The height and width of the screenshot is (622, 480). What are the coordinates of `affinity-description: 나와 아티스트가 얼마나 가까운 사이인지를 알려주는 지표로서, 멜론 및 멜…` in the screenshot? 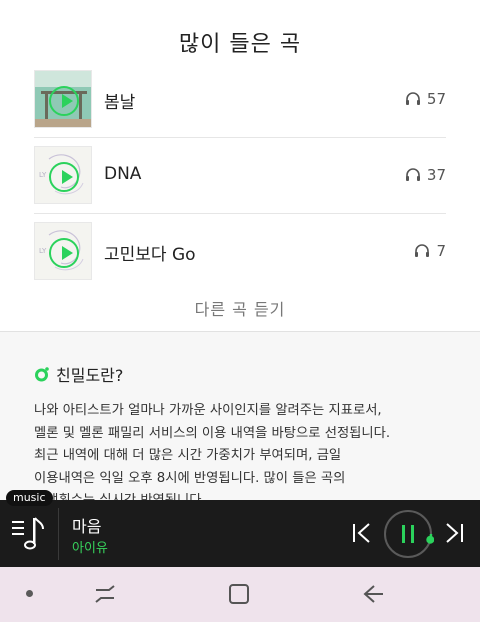 It's located at (244, 450).